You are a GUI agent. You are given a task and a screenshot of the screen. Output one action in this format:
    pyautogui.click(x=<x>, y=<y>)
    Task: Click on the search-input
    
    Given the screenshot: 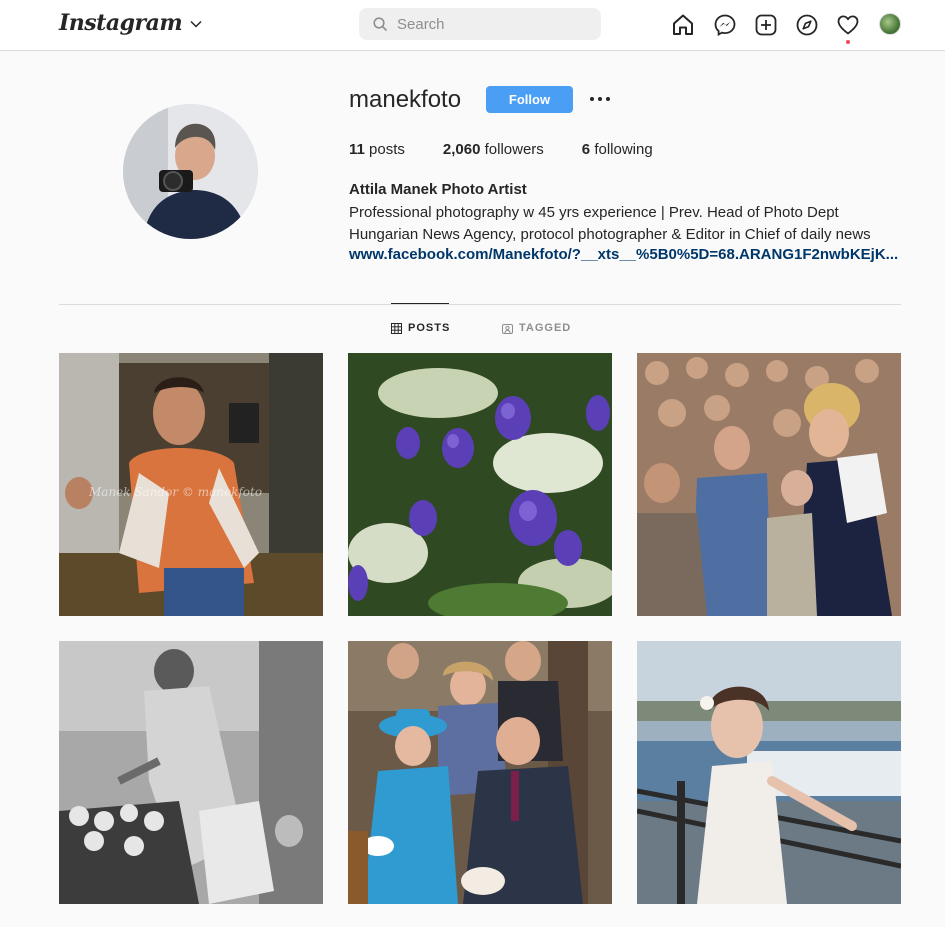 What is the action you would take?
    pyautogui.click(x=487, y=24)
    